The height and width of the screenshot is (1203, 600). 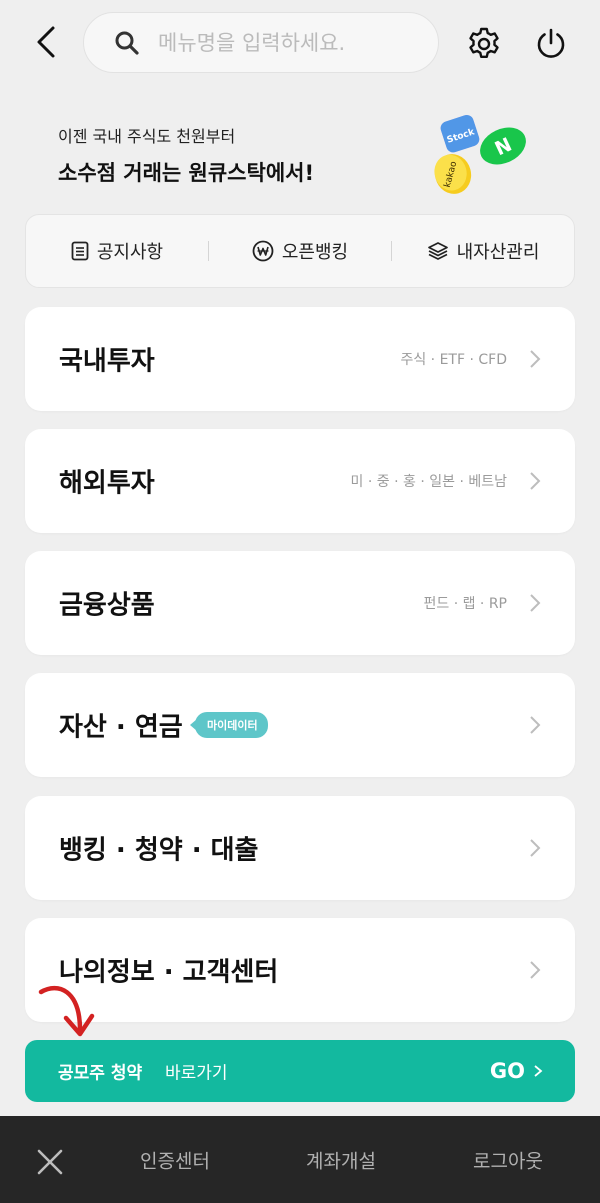 What do you see at coordinates (508, 1159) in the screenshot?
I see `logout-link: 로그아웃` at bounding box center [508, 1159].